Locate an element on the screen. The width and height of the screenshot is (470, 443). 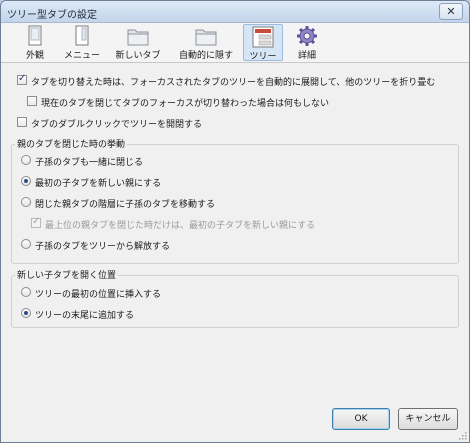
tab-label: 外観 is located at coordinates (34, 56).